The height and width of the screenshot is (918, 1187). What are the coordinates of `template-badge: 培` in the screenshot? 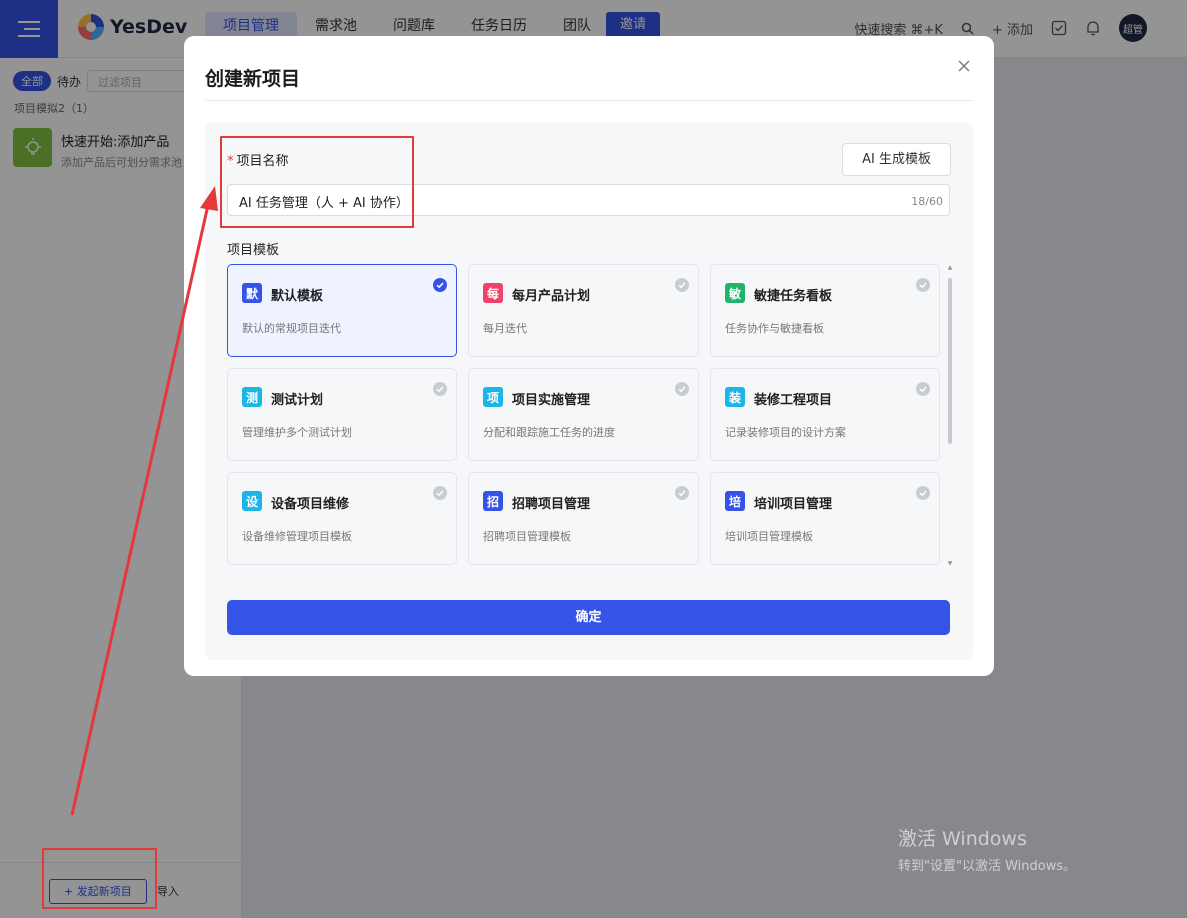 It's located at (735, 501).